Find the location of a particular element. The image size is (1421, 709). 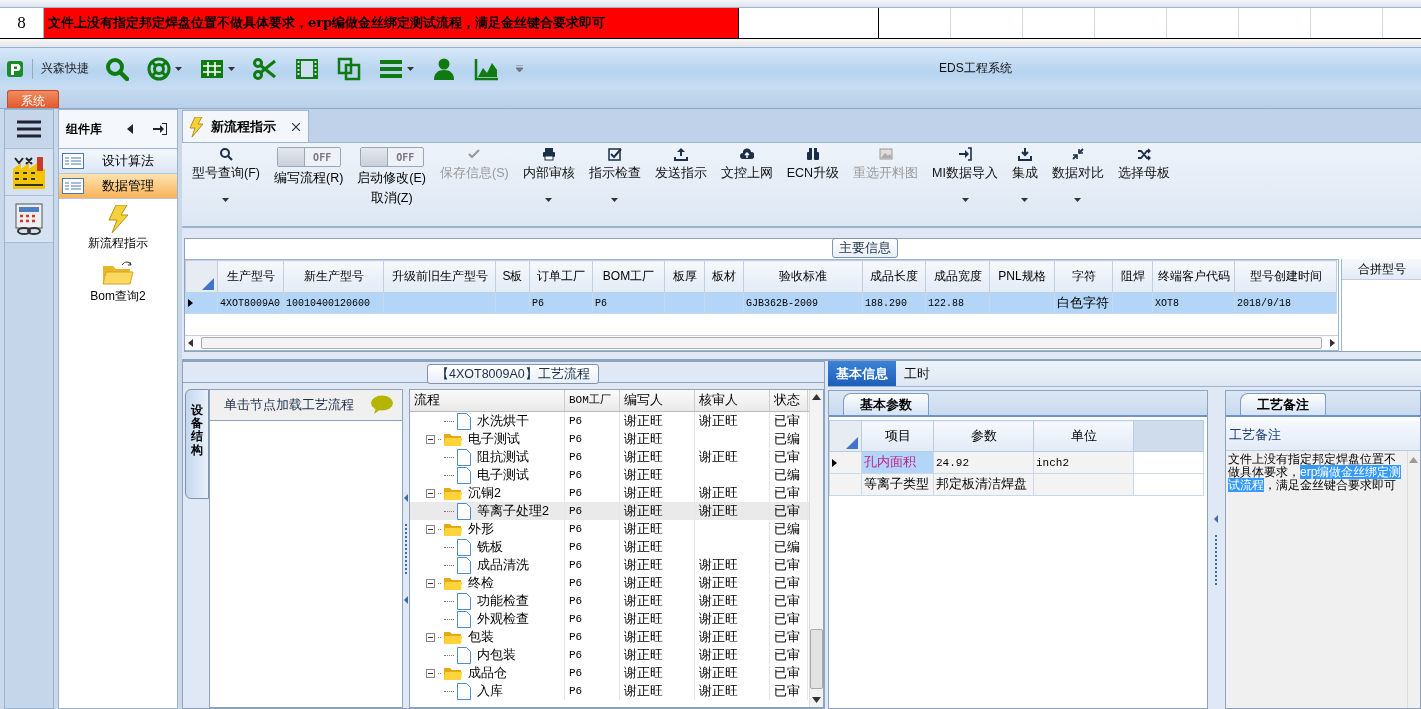

ribbon-button: 发送指示 is located at coordinates (680, 186).